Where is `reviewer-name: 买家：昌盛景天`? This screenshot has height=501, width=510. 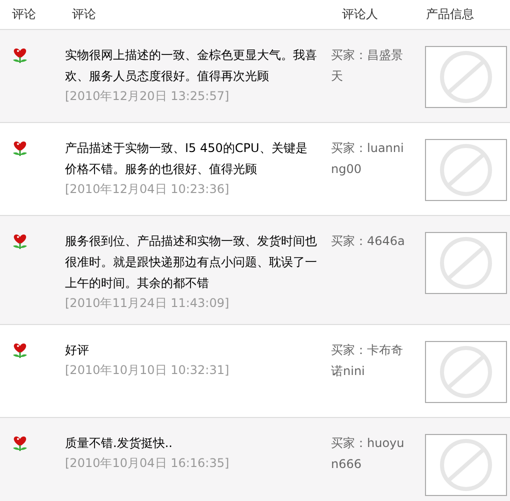
reviewer-name: 买家：昌盛景天 is located at coordinates (367, 65).